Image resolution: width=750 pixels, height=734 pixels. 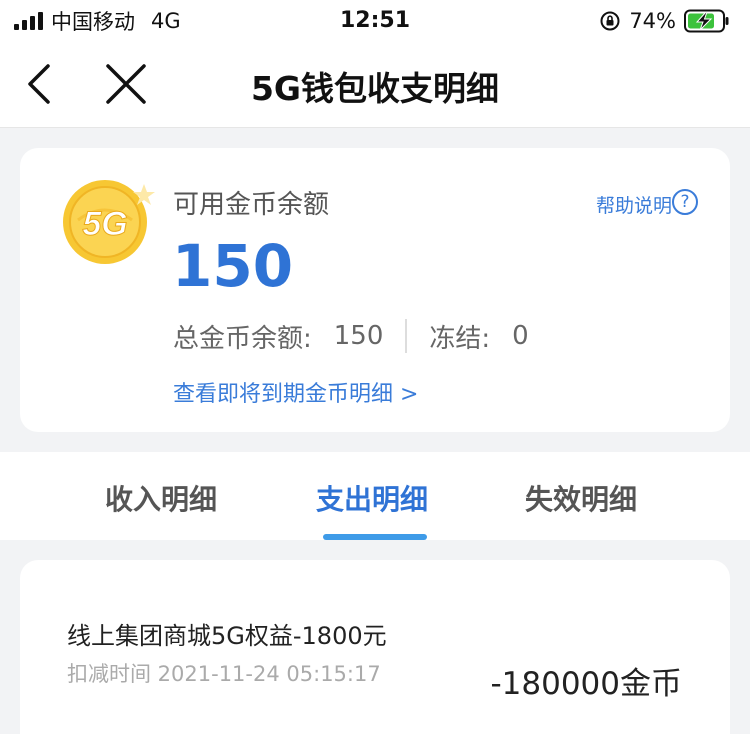 I want to click on help-link: 帮助说明, so click(x=634, y=204).